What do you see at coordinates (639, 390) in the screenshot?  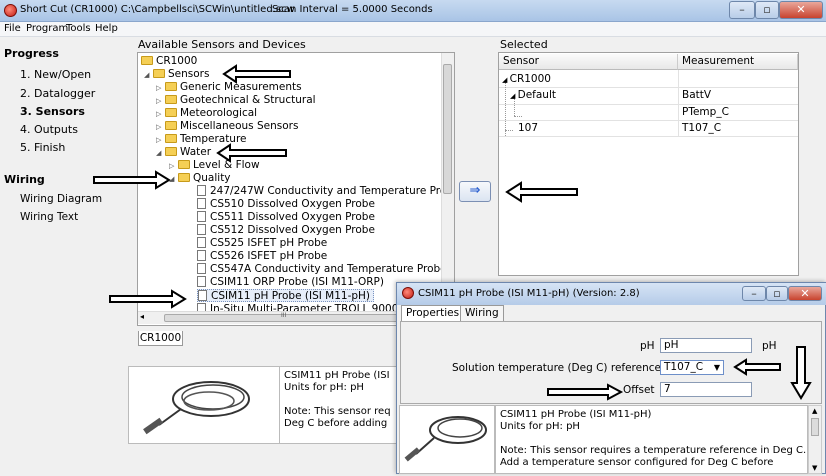 I see `offset-label: Offset` at bounding box center [639, 390].